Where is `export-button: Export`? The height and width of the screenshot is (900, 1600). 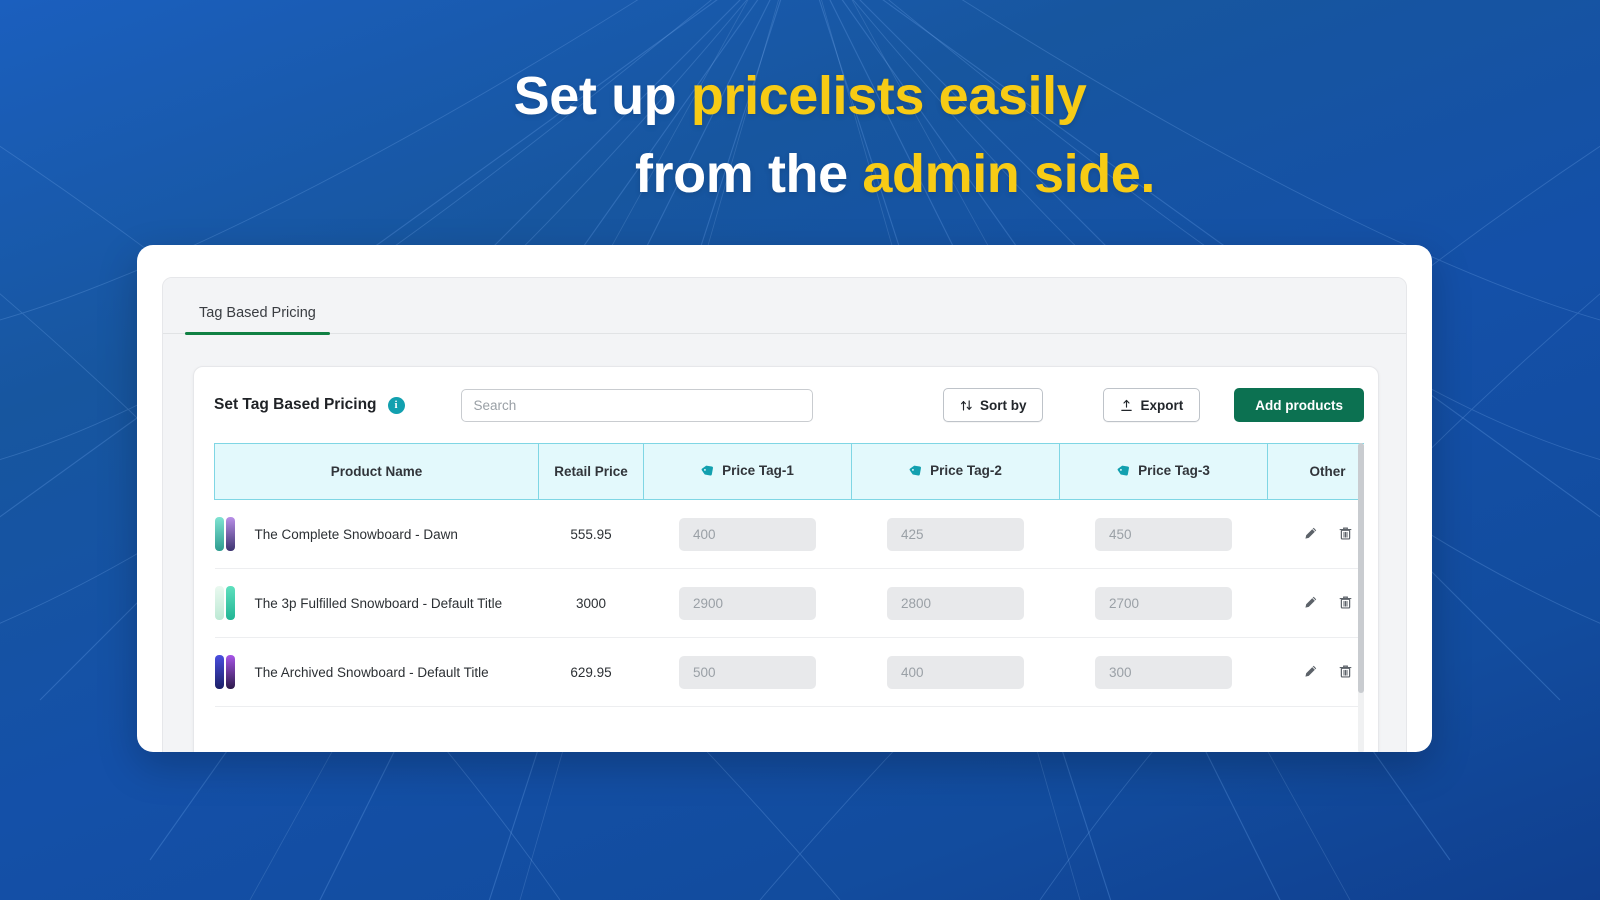
export-button: Export is located at coordinates (1152, 405).